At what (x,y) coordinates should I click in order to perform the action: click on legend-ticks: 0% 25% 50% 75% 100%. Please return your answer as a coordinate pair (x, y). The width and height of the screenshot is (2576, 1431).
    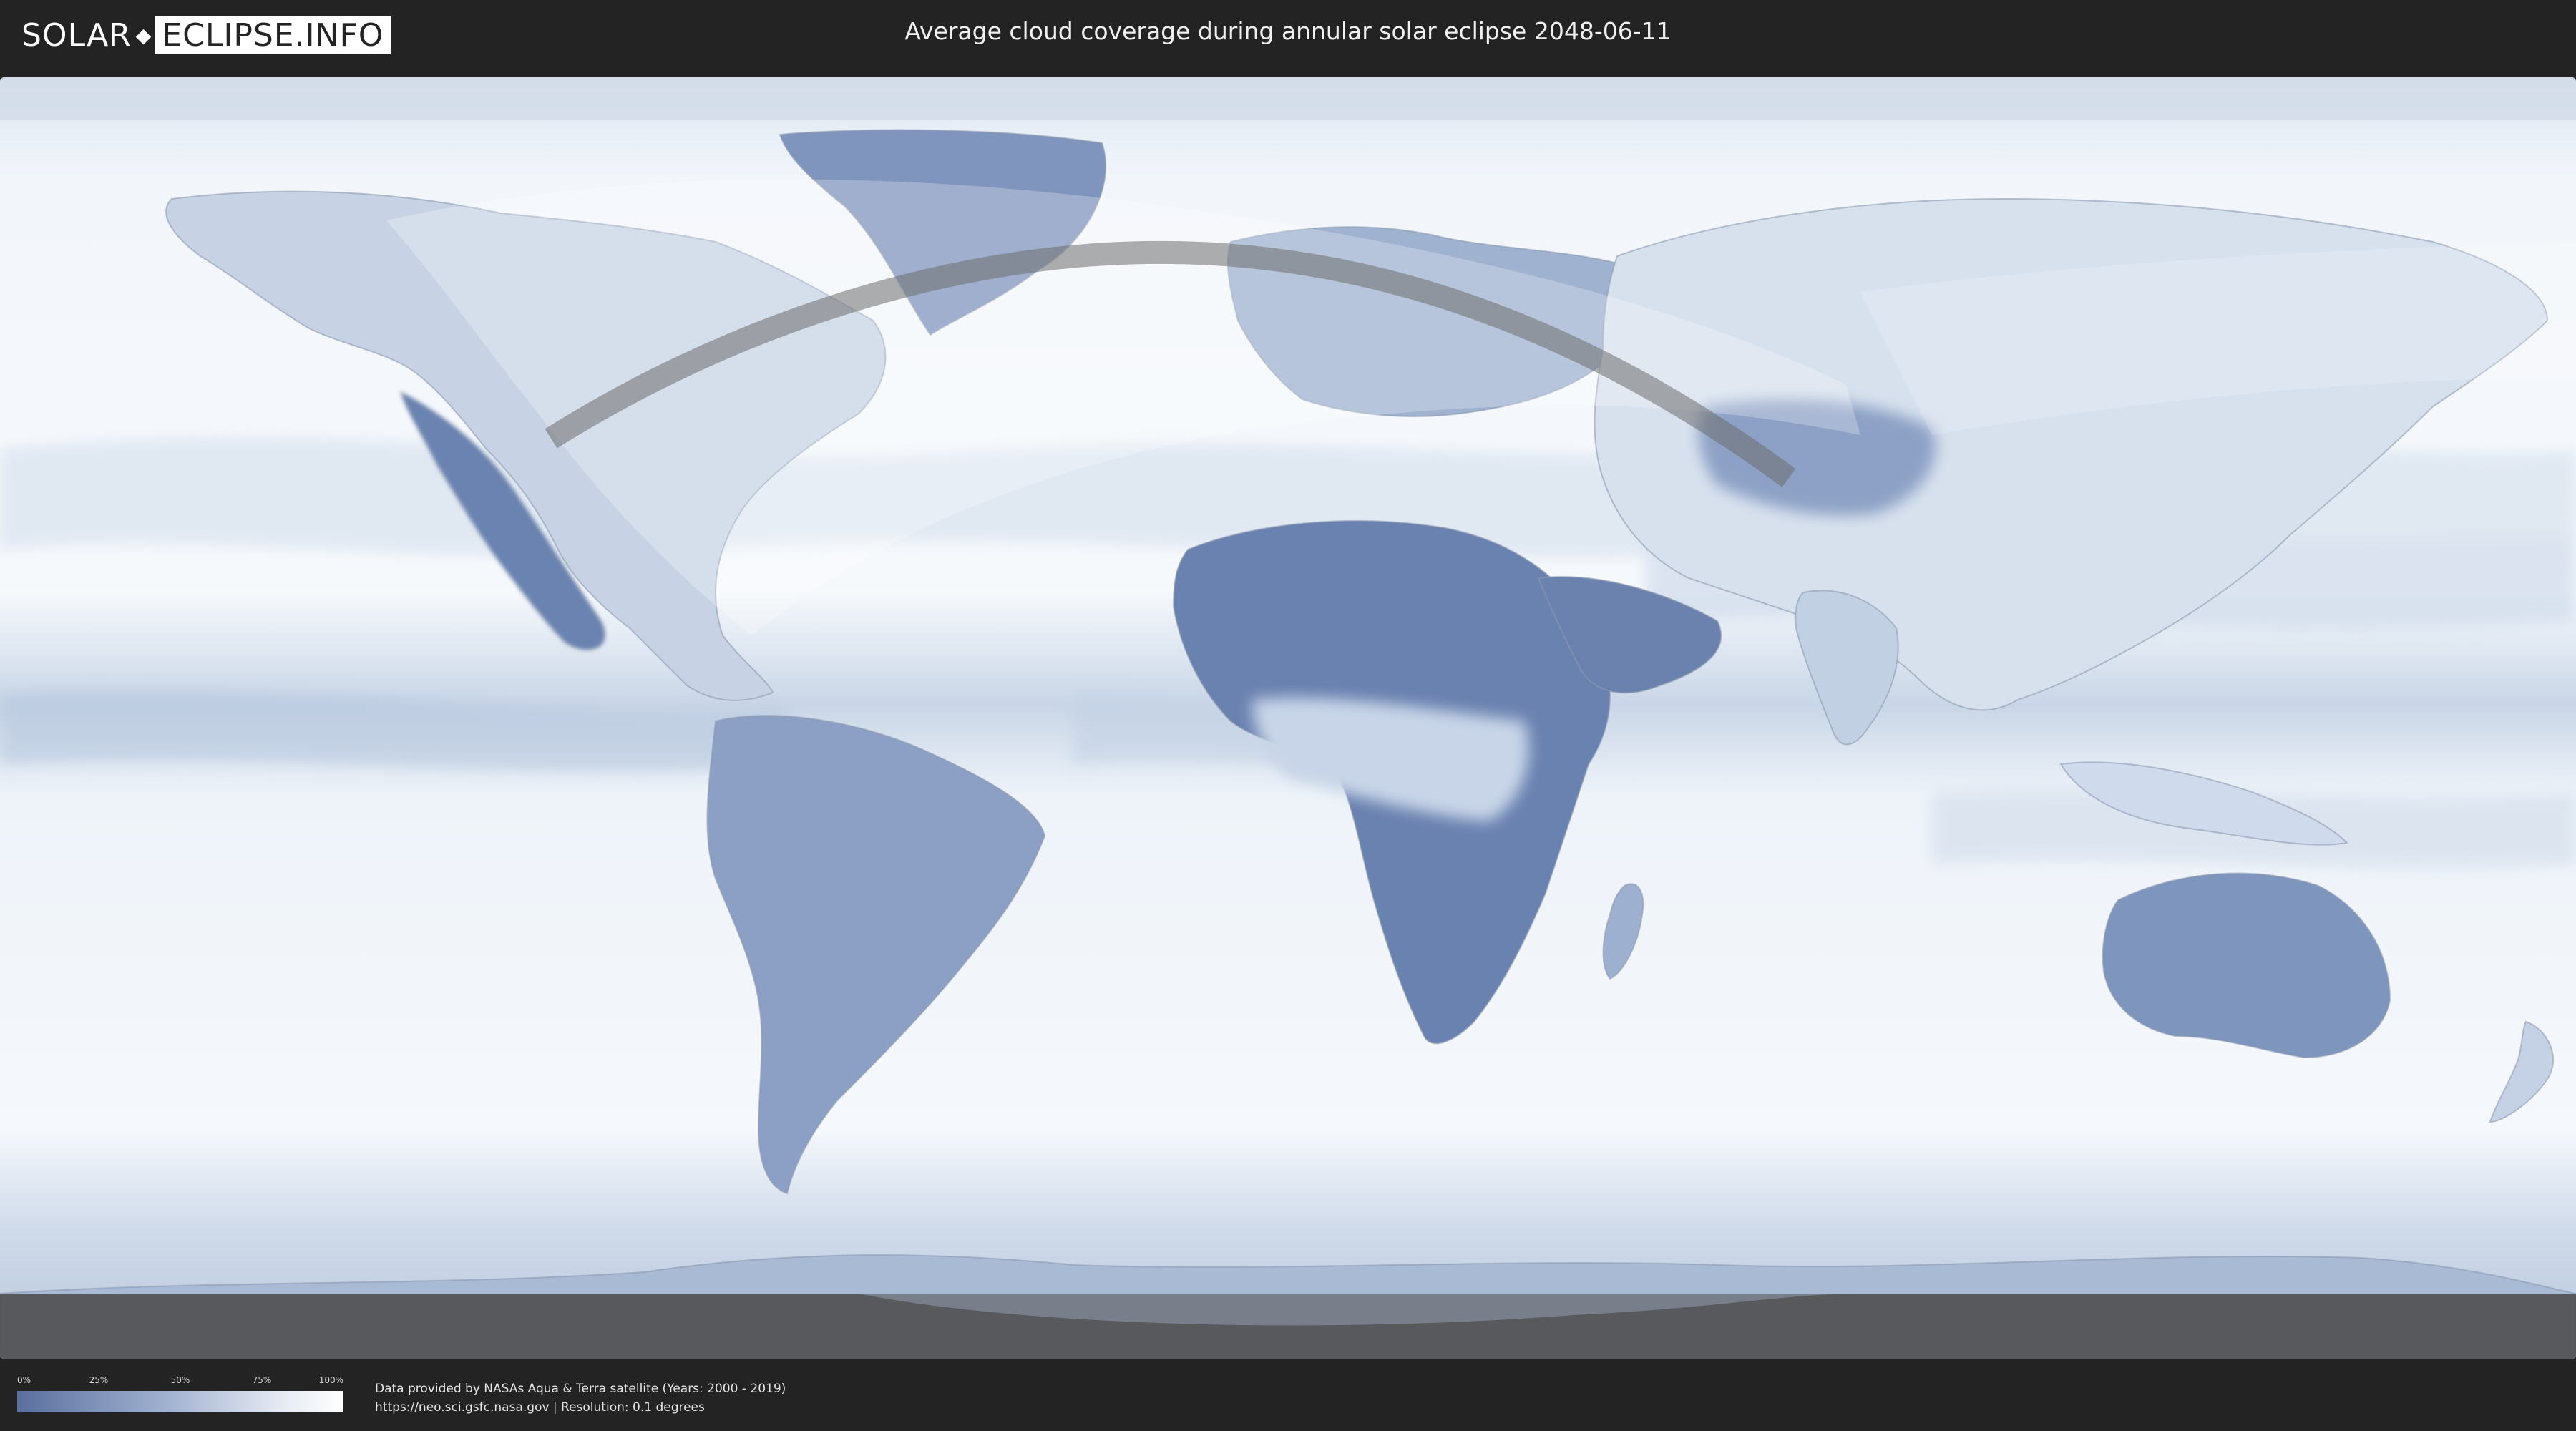
    Looking at the image, I should click on (180, 1382).